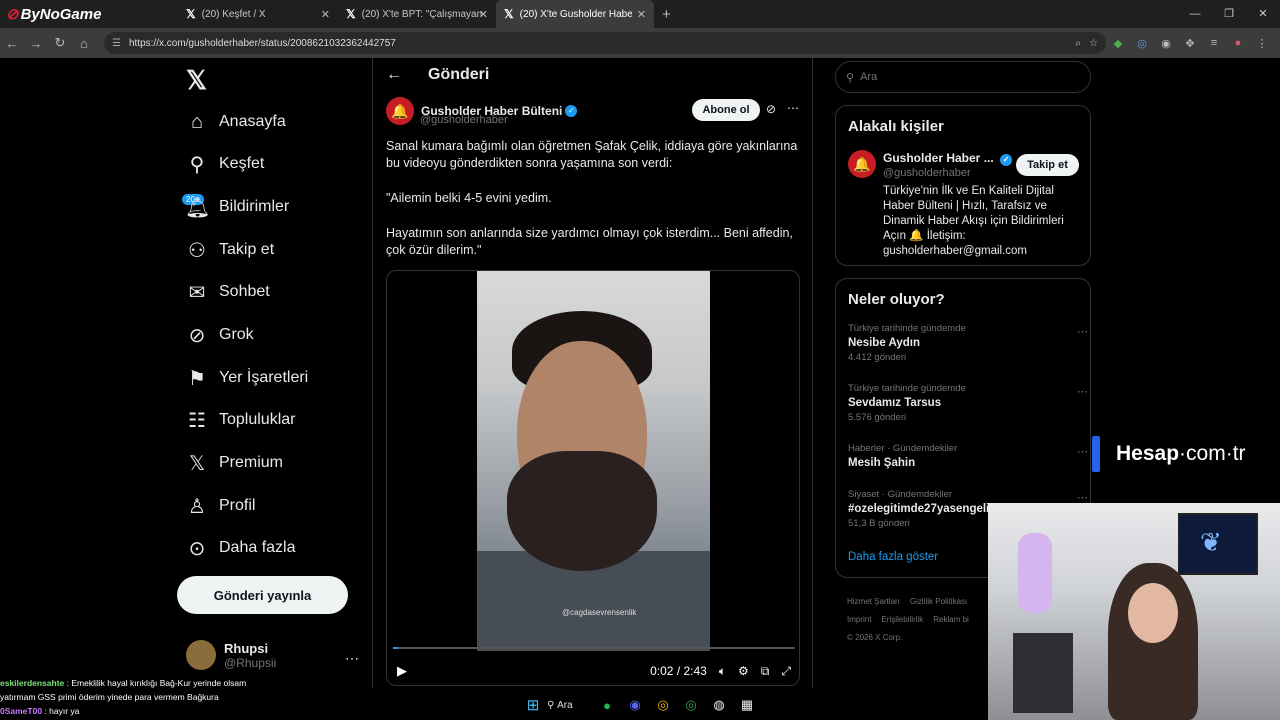 The image size is (1280, 720). I want to click on browser-tab-1: 𝕏 (20) Keşfet / X ✕, so click(258, 14).